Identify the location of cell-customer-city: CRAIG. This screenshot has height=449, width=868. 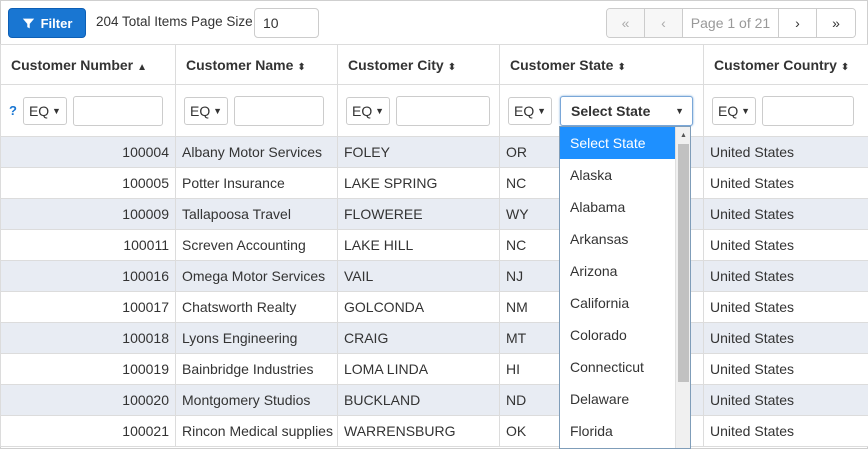
(418, 338).